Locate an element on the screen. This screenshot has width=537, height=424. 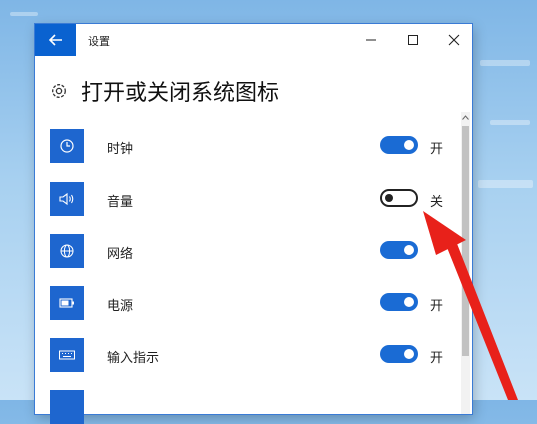
network-toggle is located at coordinates (399, 250).